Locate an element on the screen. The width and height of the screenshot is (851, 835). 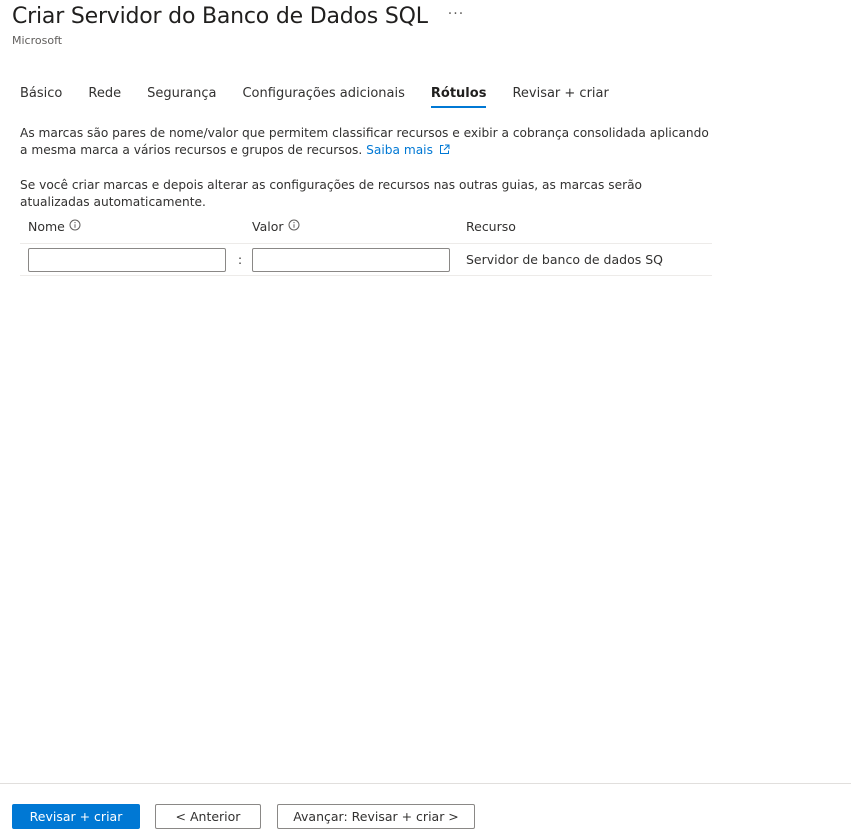
review-create-button: Revisar + criar is located at coordinates (76, 816).